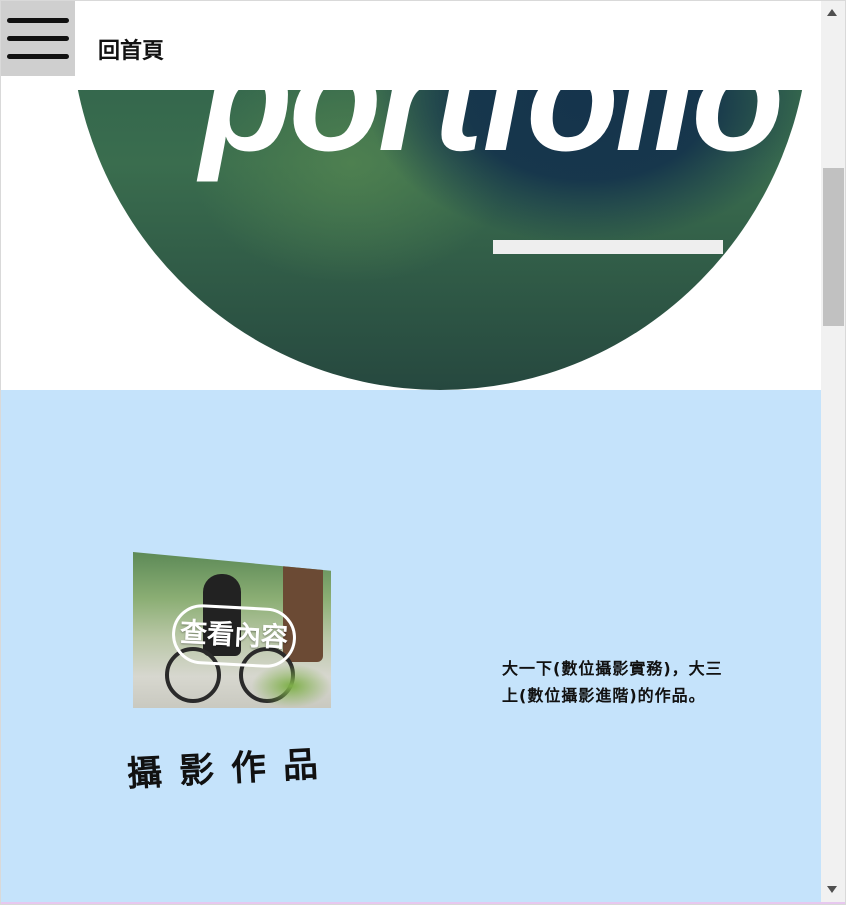  Describe the element at coordinates (448, 45) in the screenshot. I see `top-header` at that location.